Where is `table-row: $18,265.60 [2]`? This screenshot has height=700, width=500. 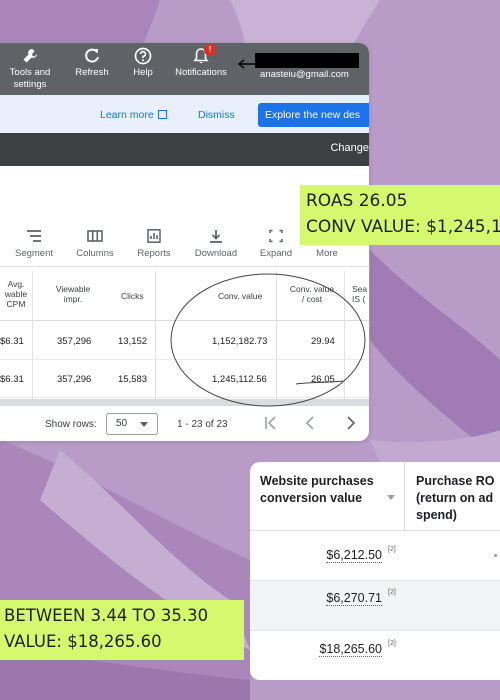
table-row: $18,265.60 [2] is located at coordinates (375, 655).